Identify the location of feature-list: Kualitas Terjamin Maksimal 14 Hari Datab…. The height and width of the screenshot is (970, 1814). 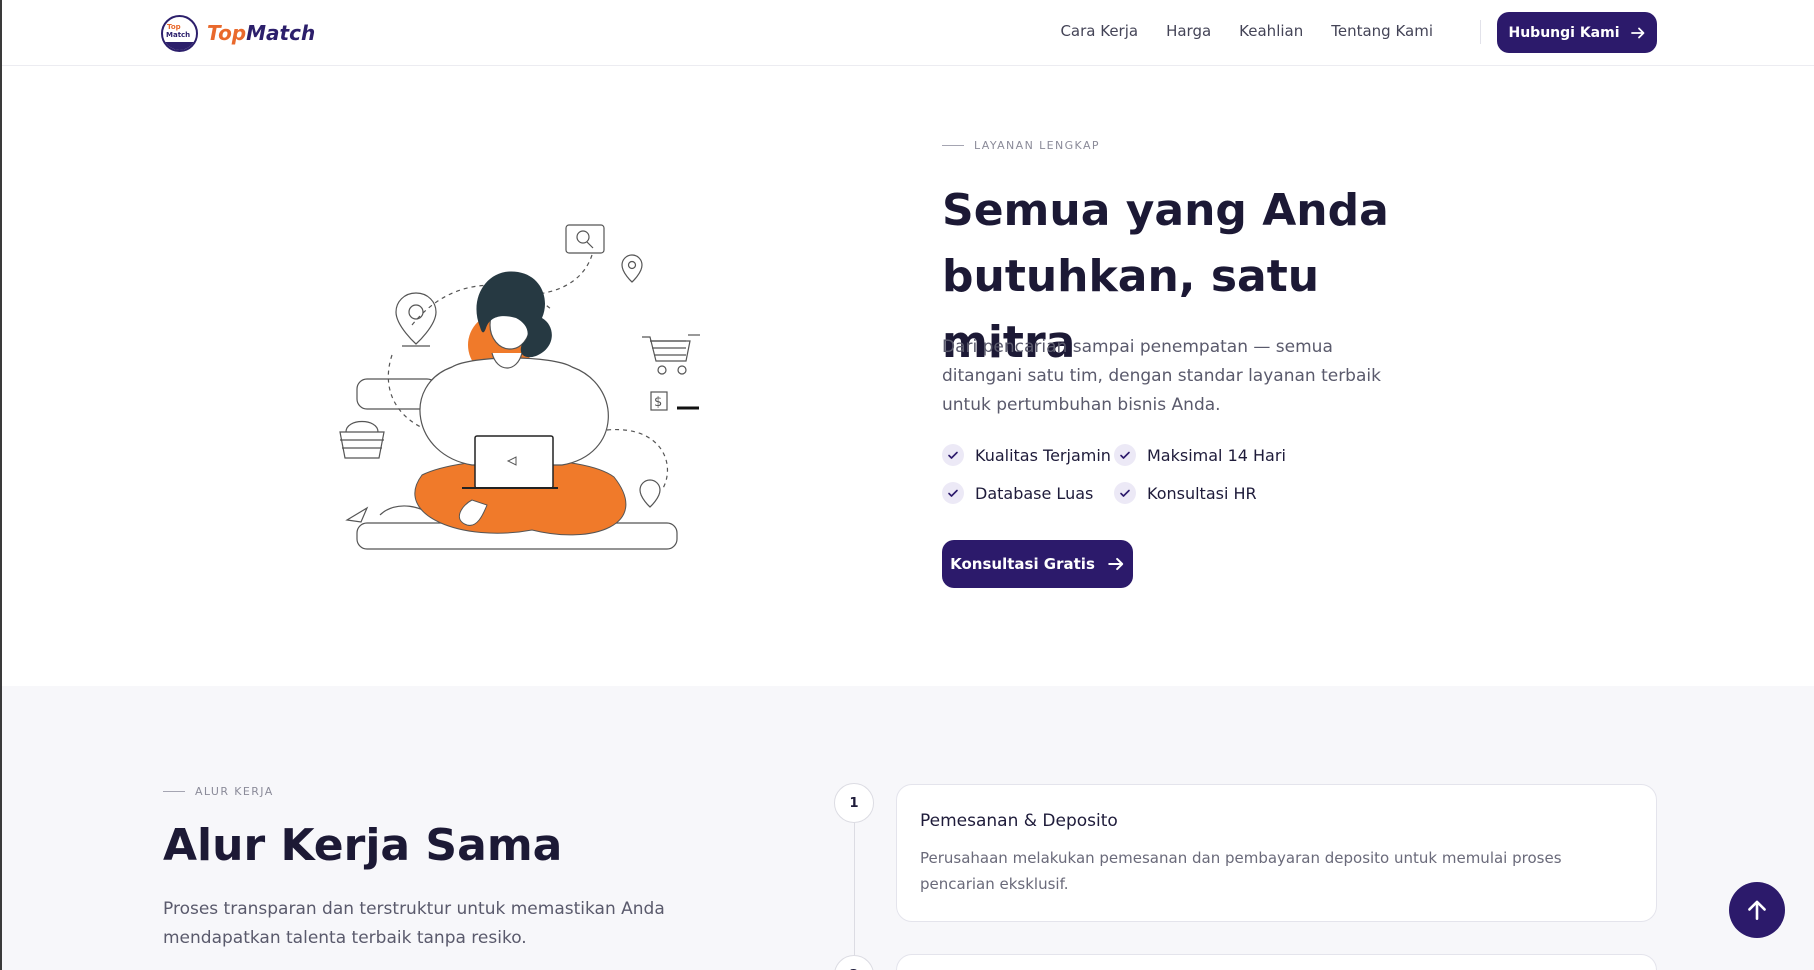
(1118, 474).